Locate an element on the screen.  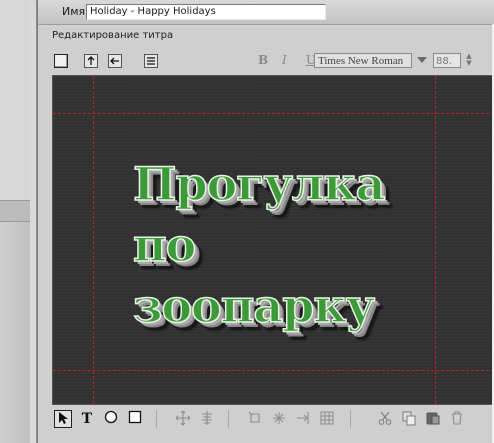
copy-icon is located at coordinates (409, 419).